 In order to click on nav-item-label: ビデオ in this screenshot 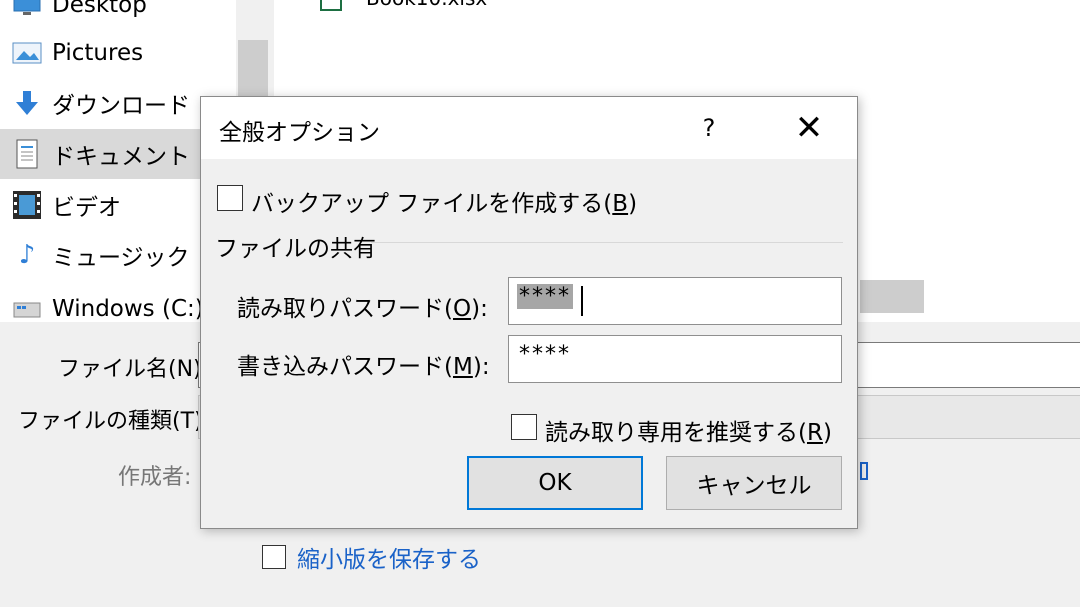, I will do `click(86, 208)`.